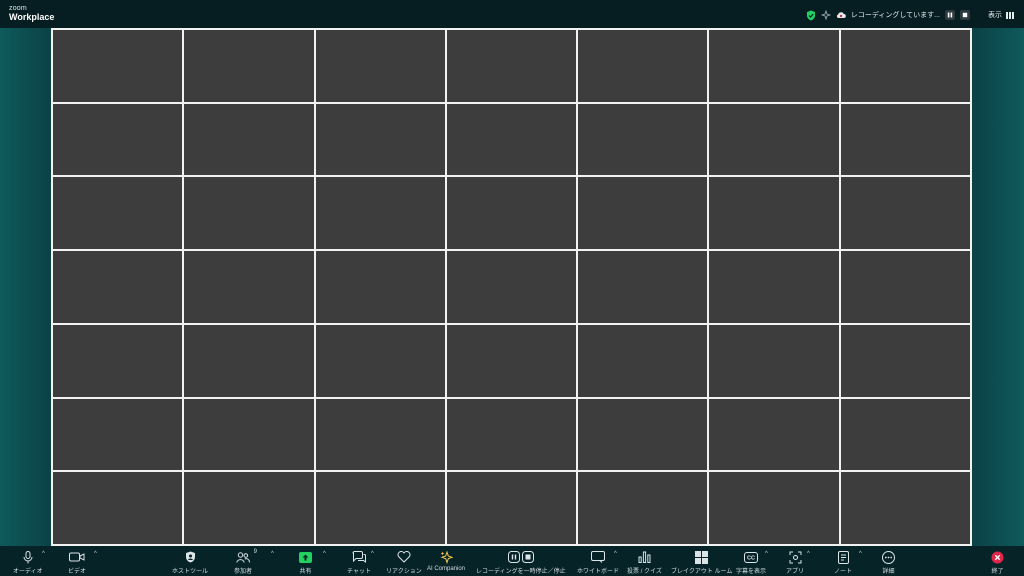 The width and height of the screenshot is (1024, 576). I want to click on ai-sparkle-icon, so click(825, 15).